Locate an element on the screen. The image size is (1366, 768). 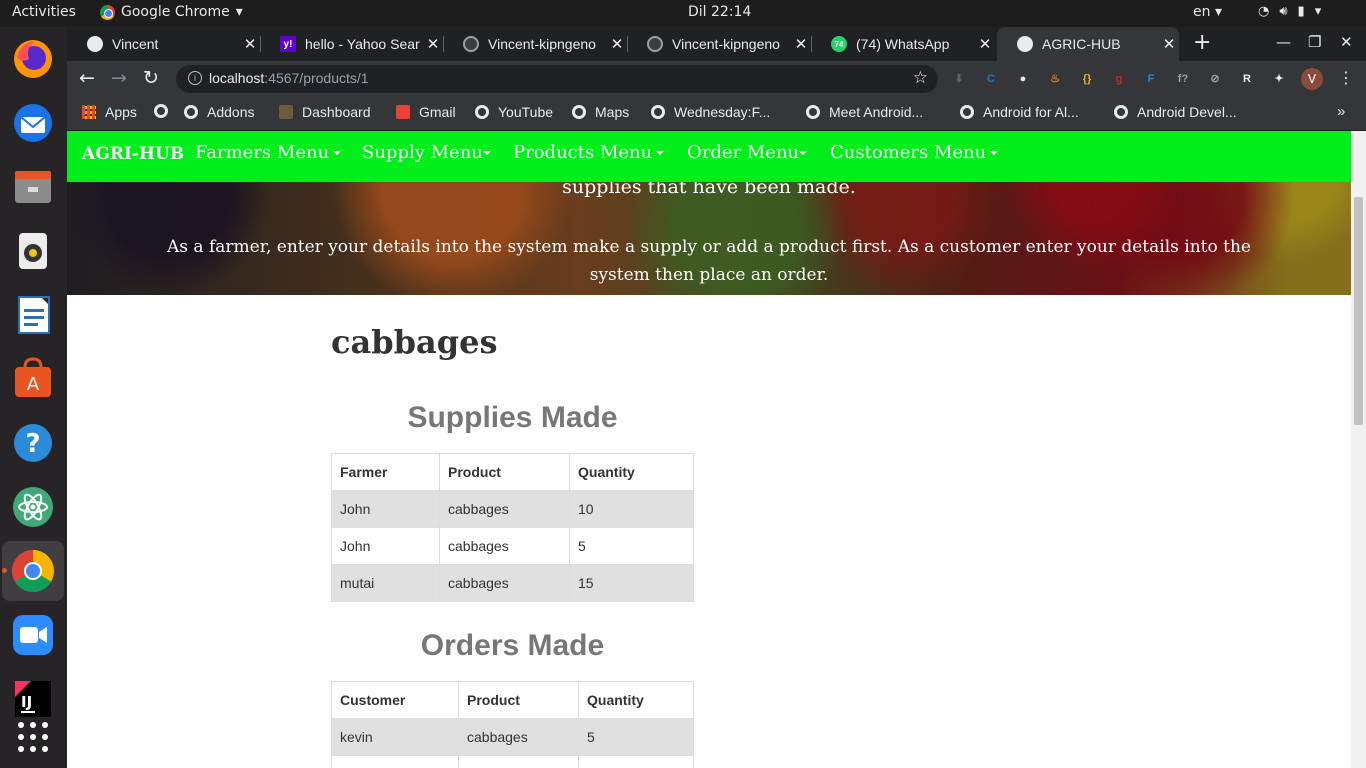
minimize-button: — is located at coordinates (1283, 42).